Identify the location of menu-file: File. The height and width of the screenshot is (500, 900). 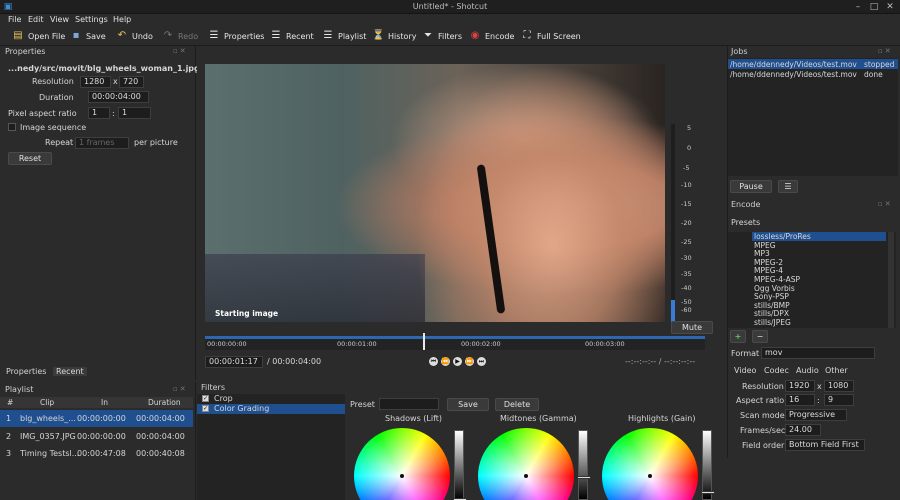
(14, 19).